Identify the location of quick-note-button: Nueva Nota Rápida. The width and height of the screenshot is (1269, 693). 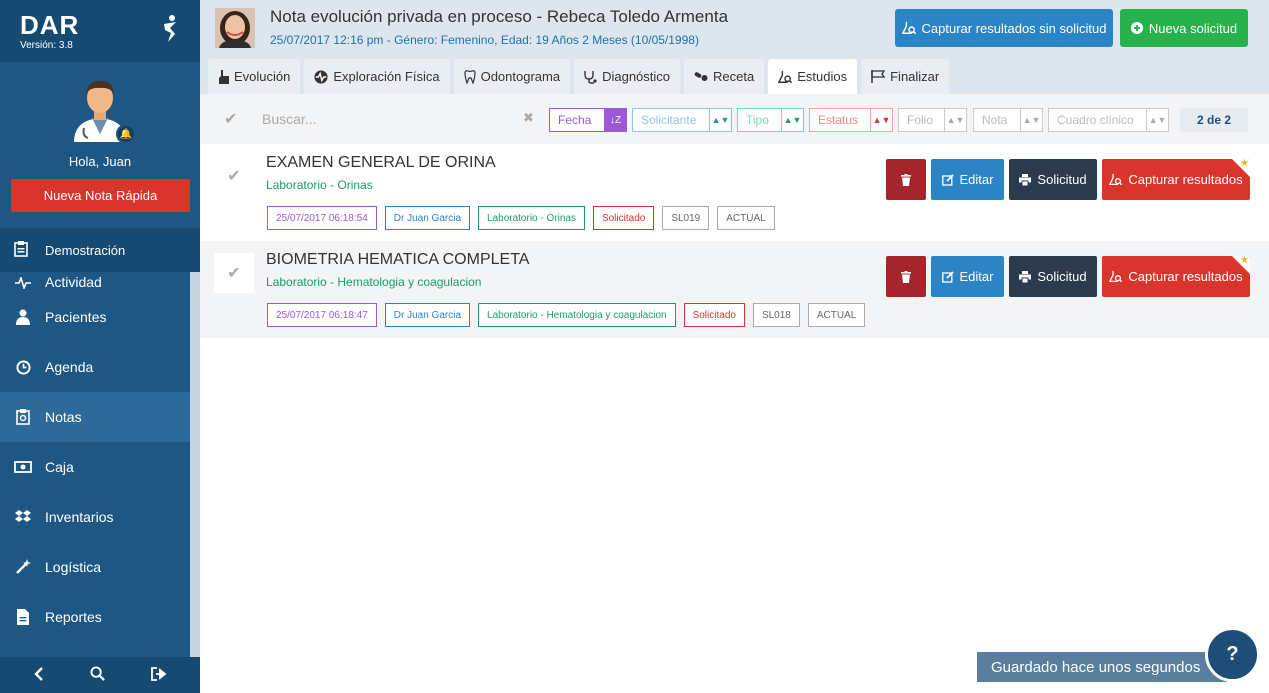
(100, 195).